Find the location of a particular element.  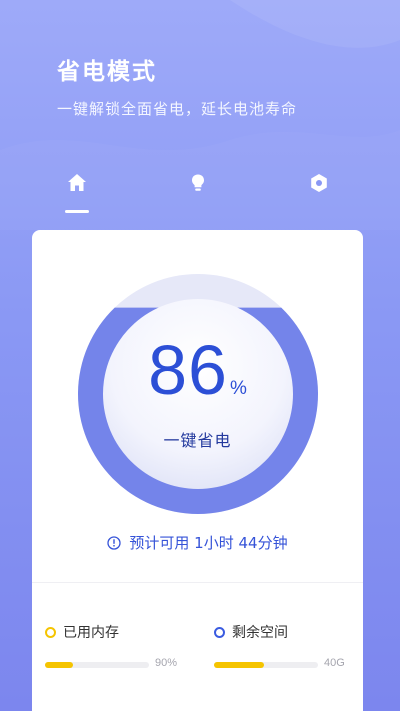

tab-lightbulb is located at coordinates (198, 192).